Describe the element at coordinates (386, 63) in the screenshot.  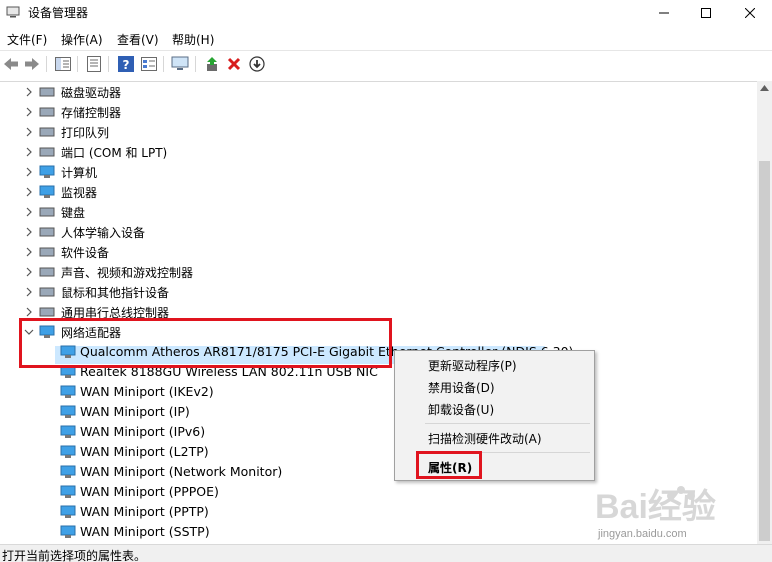
I see `toolbar: ?` at that location.